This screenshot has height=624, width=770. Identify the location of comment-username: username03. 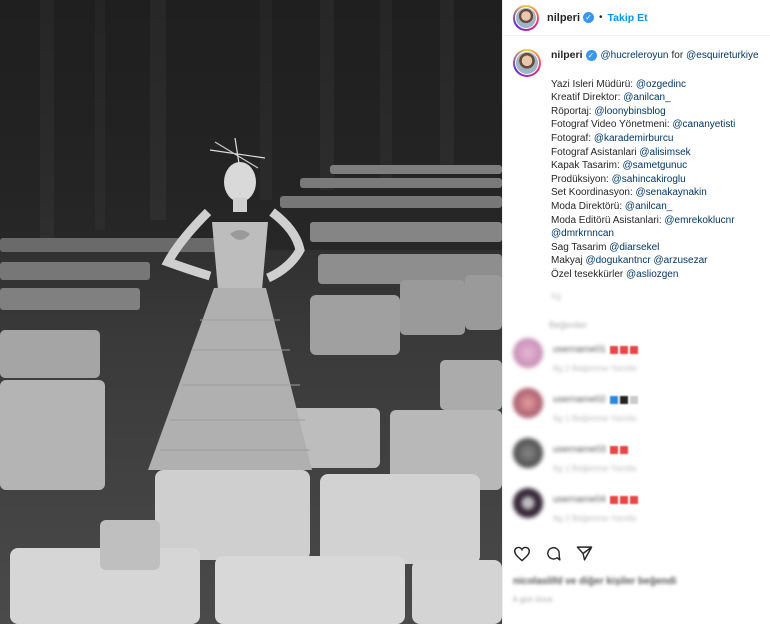
(579, 449).